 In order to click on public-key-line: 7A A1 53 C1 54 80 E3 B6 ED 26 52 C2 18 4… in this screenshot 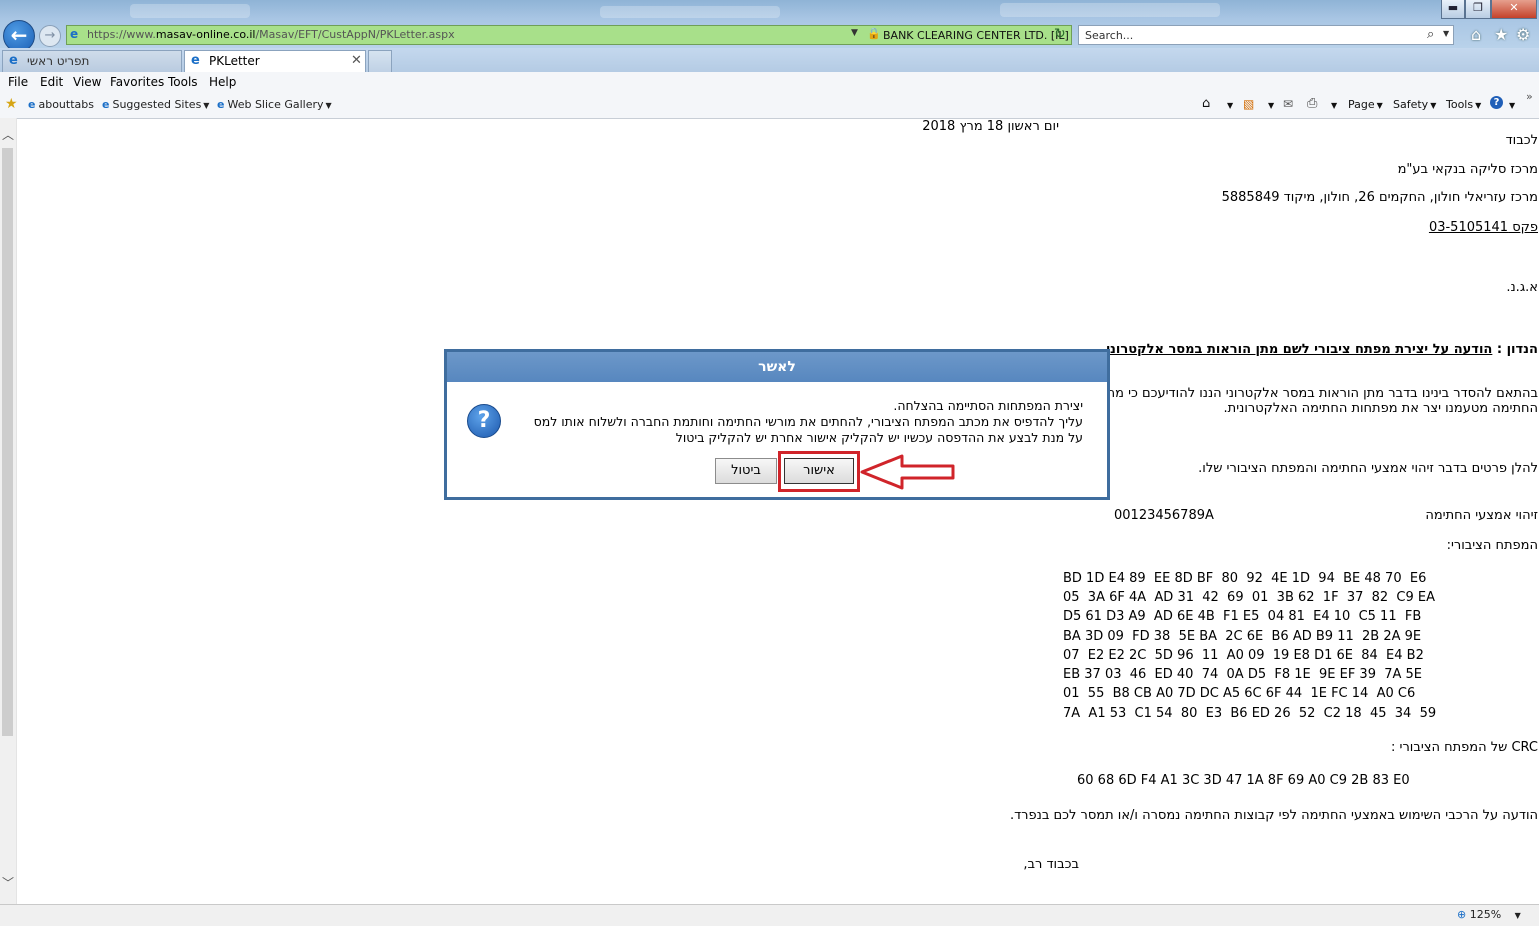, I will do `click(1250, 713)`.